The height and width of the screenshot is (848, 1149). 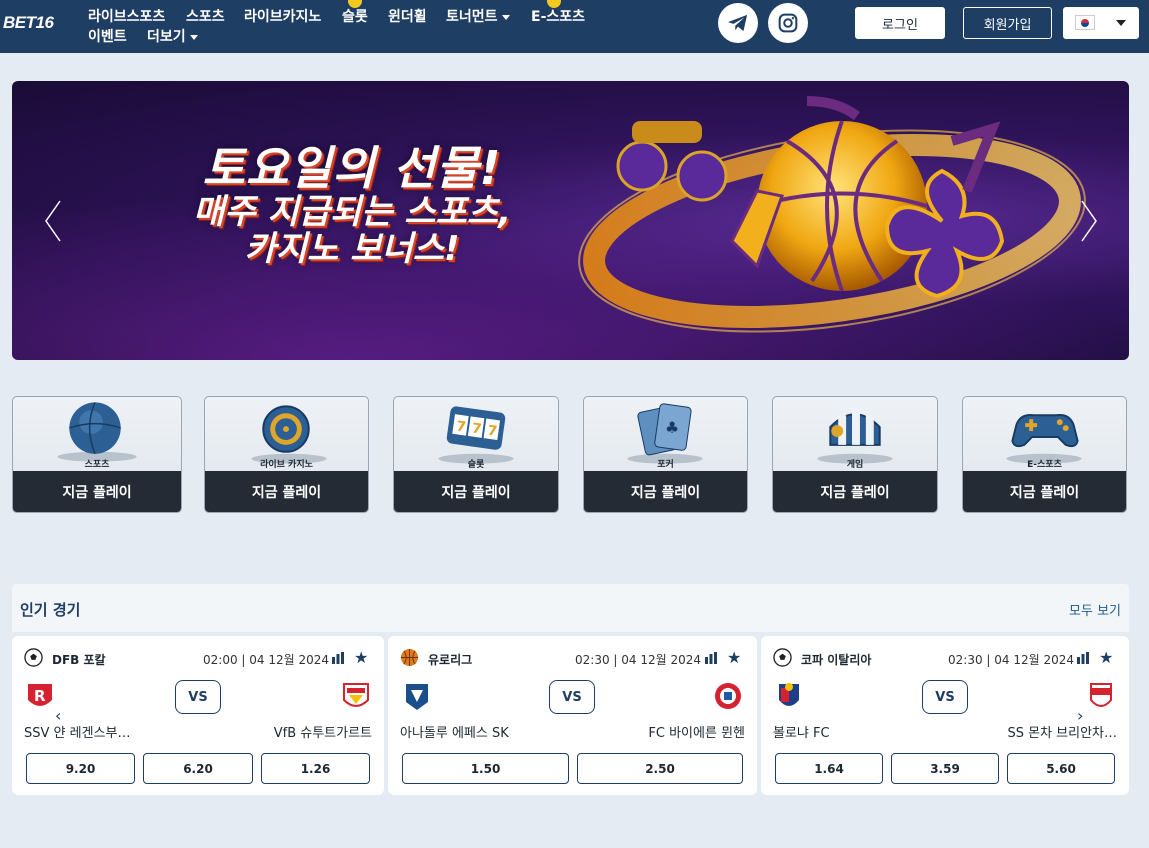 I want to click on nav-label: 토너먼트, so click(x=472, y=17).